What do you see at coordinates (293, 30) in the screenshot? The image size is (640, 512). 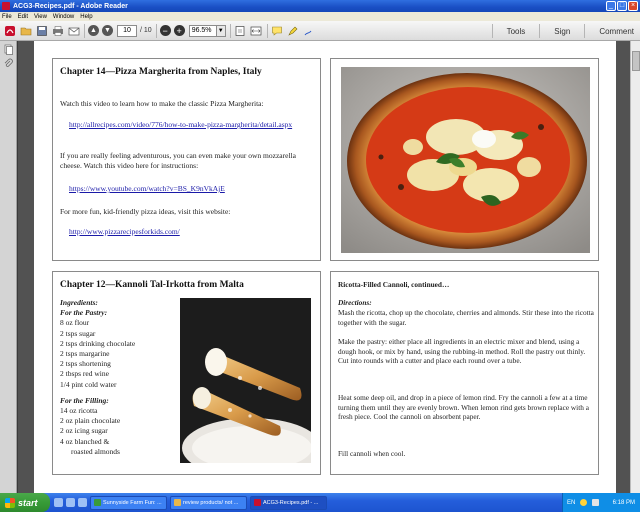 I see `highlight-icon` at bounding box center [293, 30].